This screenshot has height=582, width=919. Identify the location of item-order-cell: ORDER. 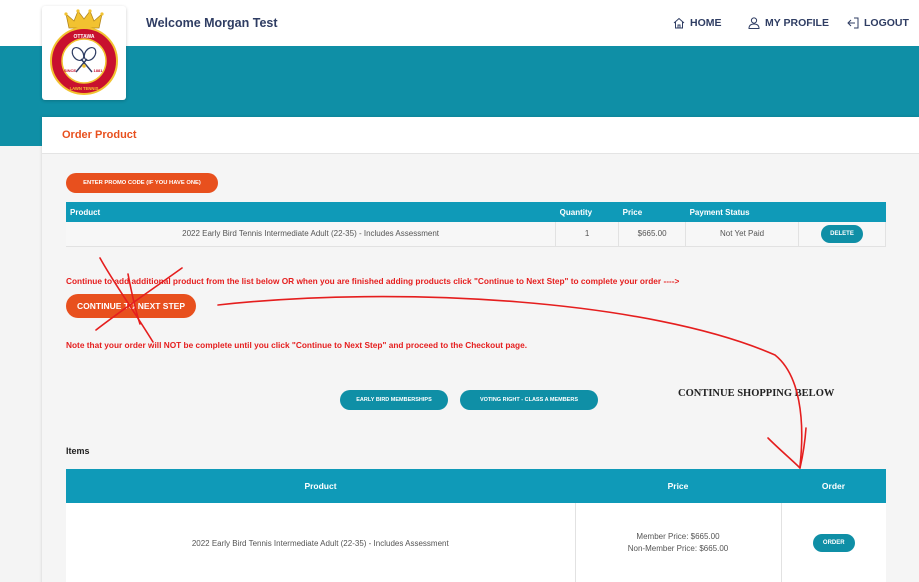
(833, 542).